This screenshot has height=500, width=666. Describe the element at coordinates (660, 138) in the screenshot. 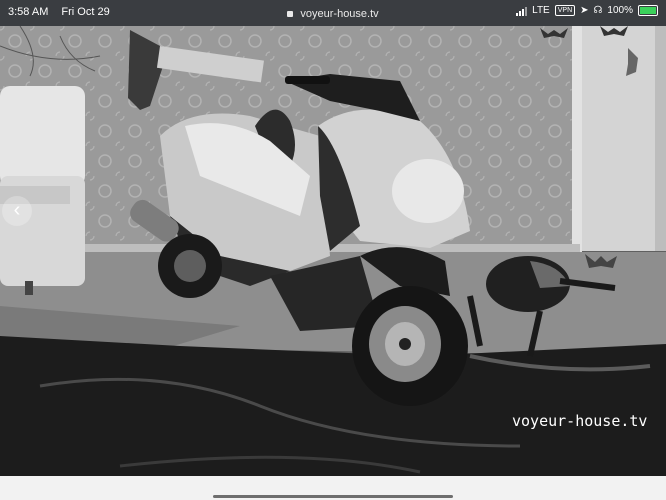

I see `door-frame-right` at that location.